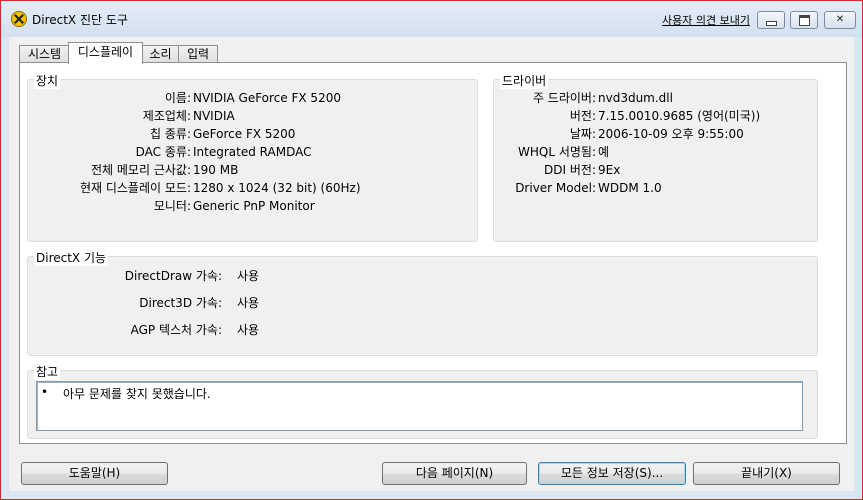 The width and height of the screenshot is (863, 500). Describe the element at coordinates (172, 206) in the screenshot. I see `device-label: 모니터:` at that location.